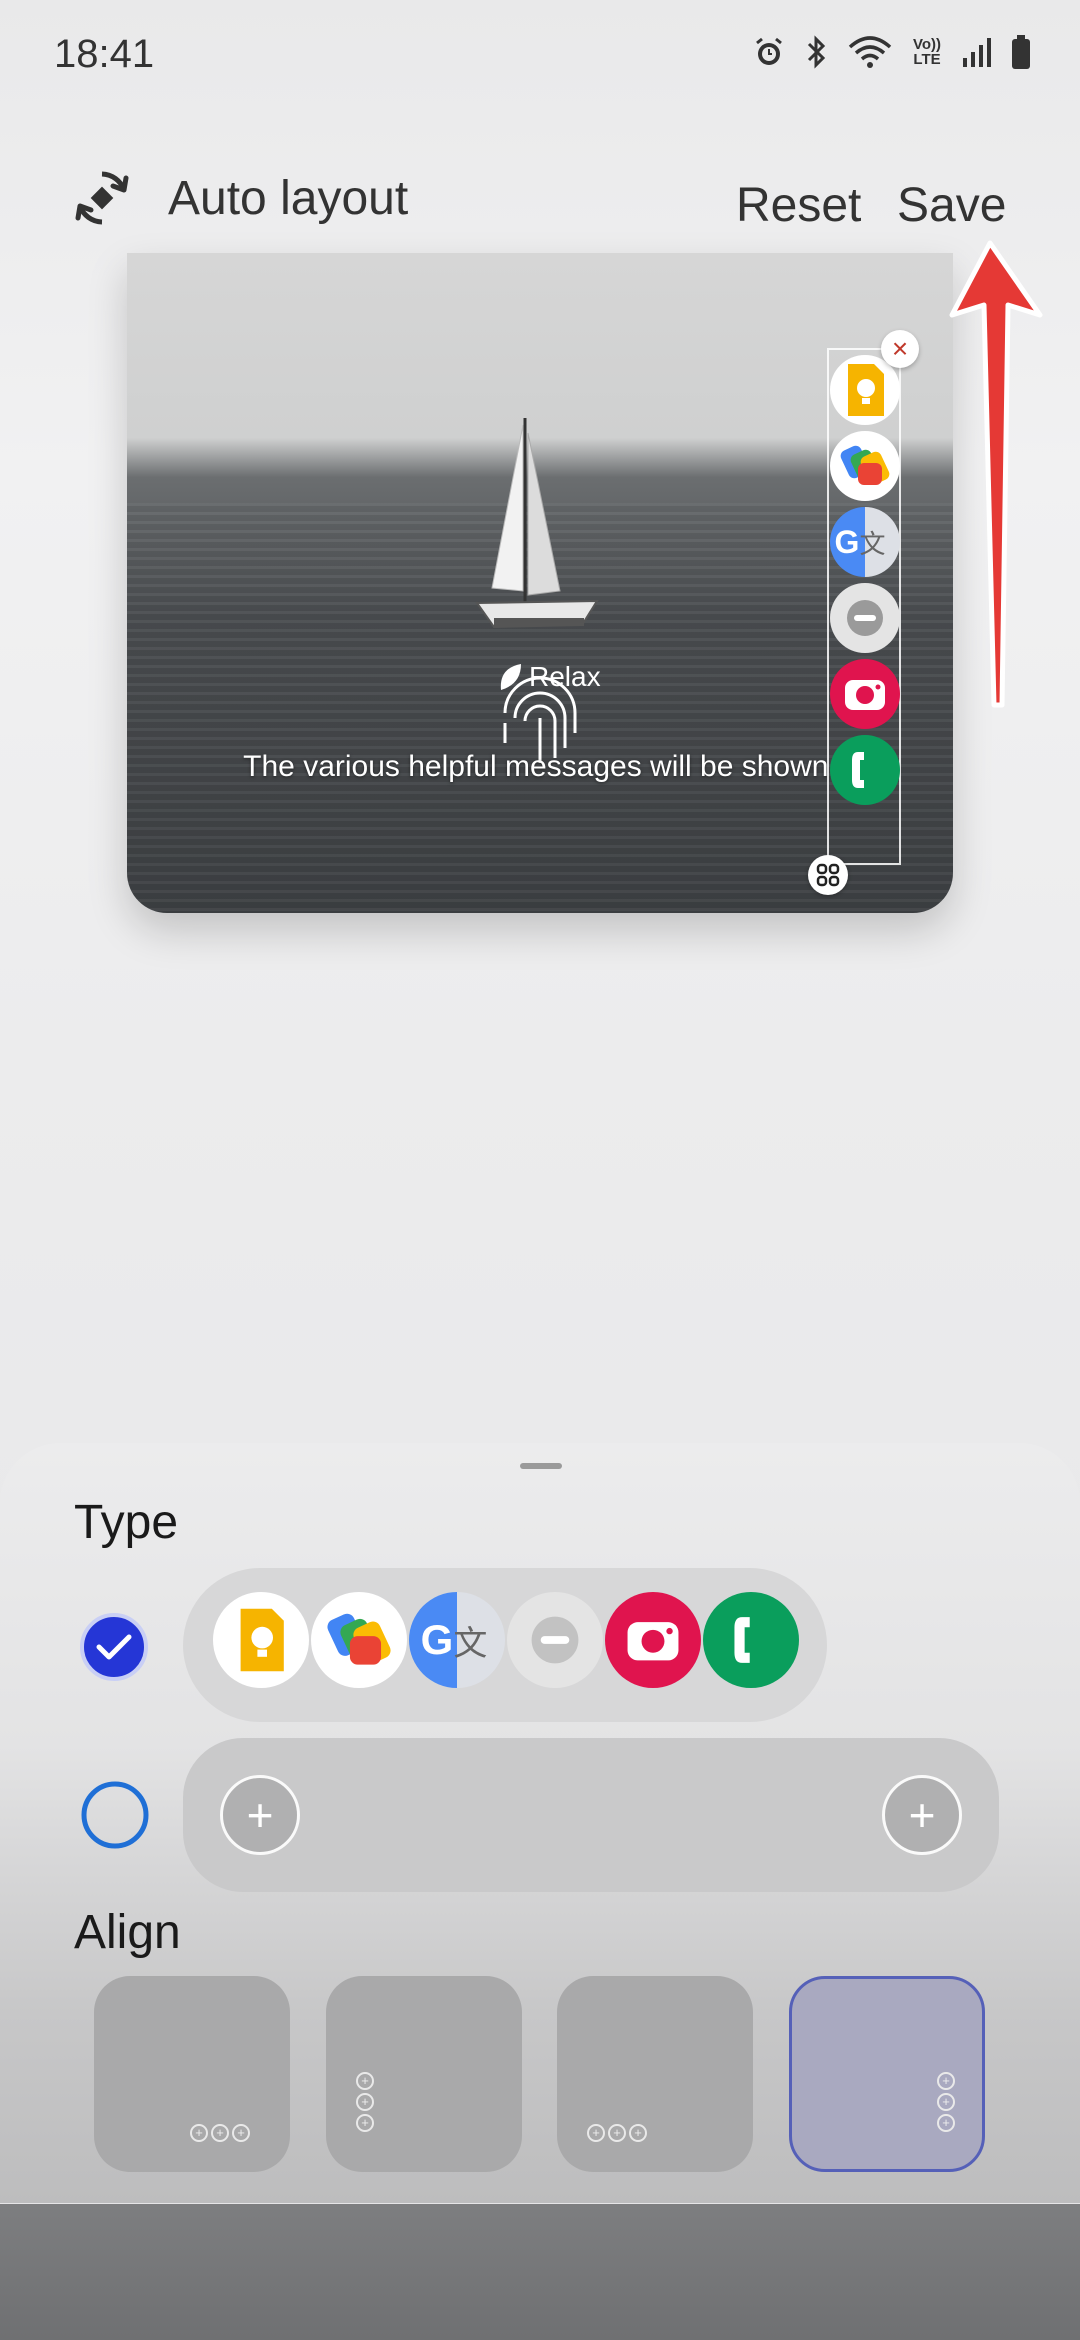  I want to click on bluetooth-icon, so click(816, 52).